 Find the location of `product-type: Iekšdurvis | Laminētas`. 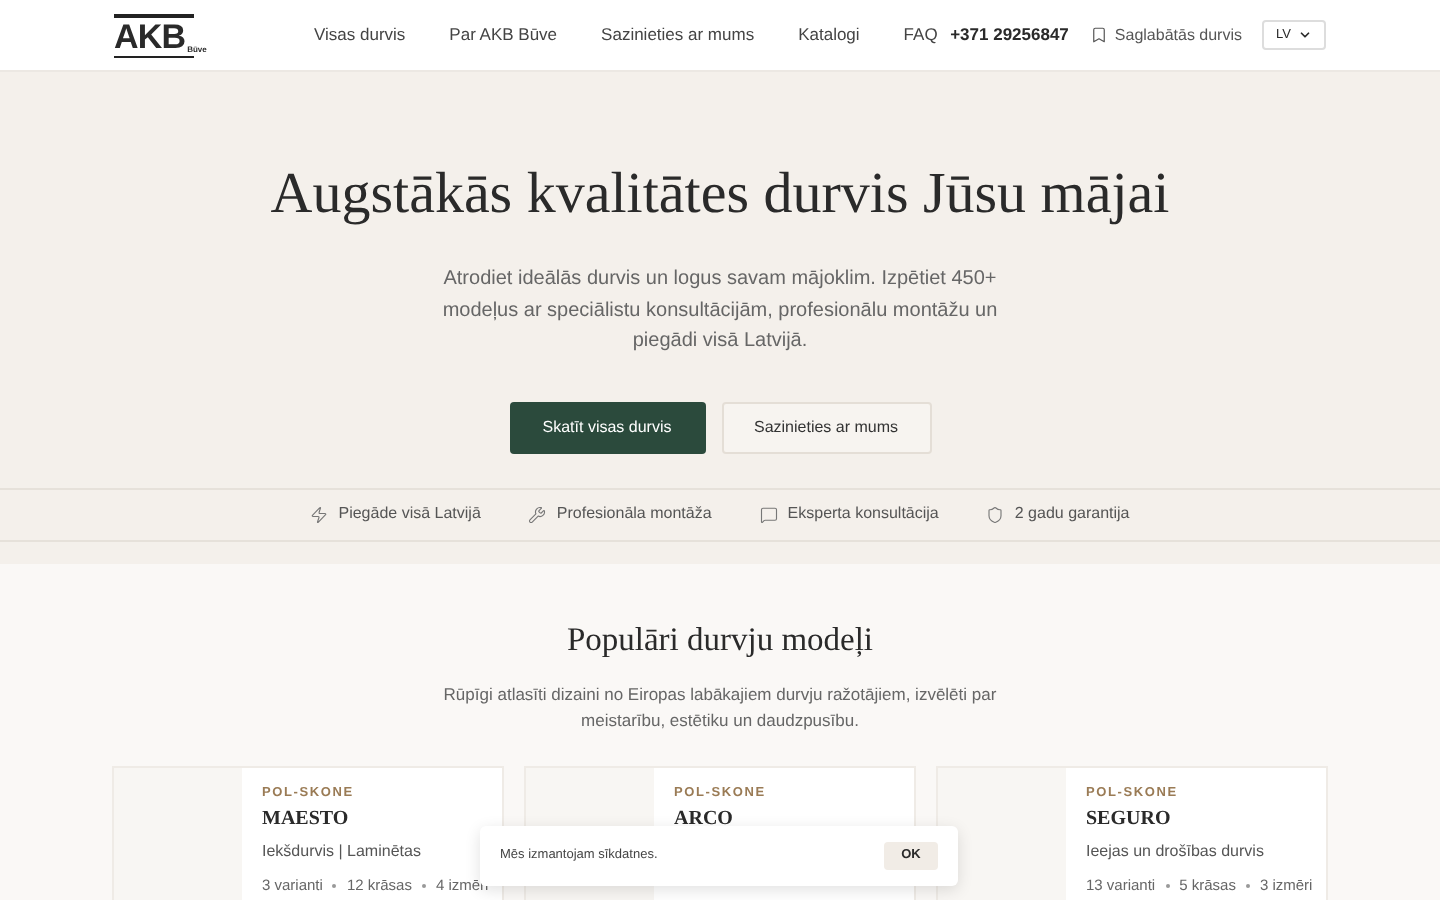

product-type: Iekšdurvis | Laminētas is located at coordinates (342, 852).